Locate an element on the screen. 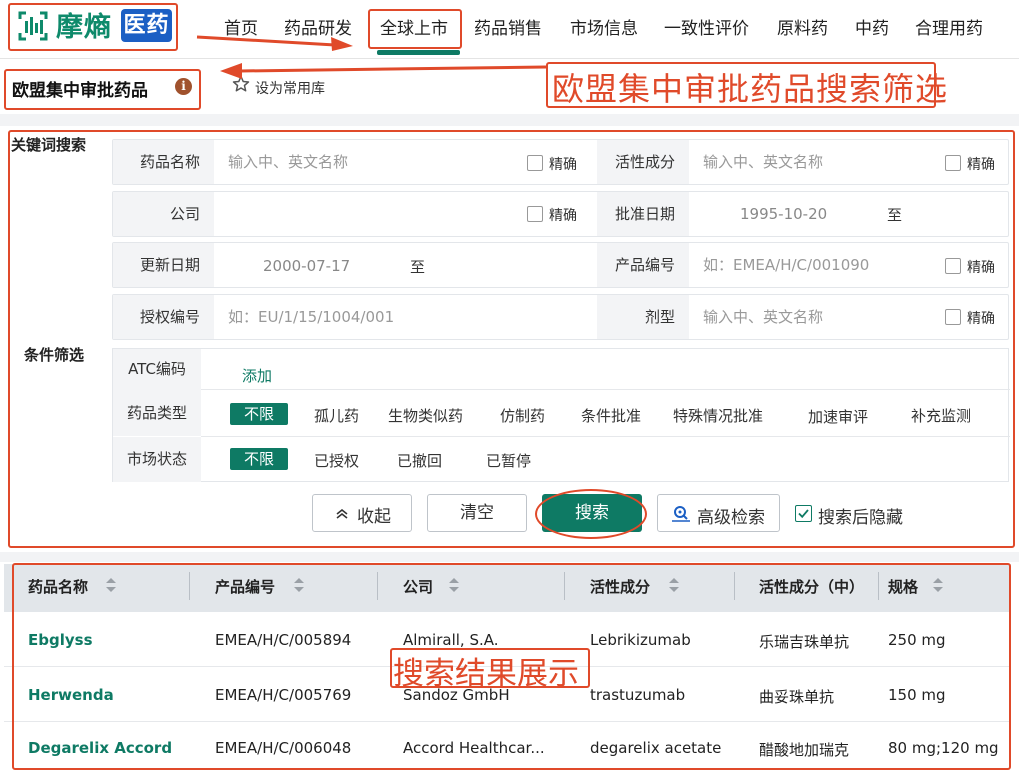 This screenshot has height=776, width=1019. company-label: 公司 is located at coordinates (163, 214).